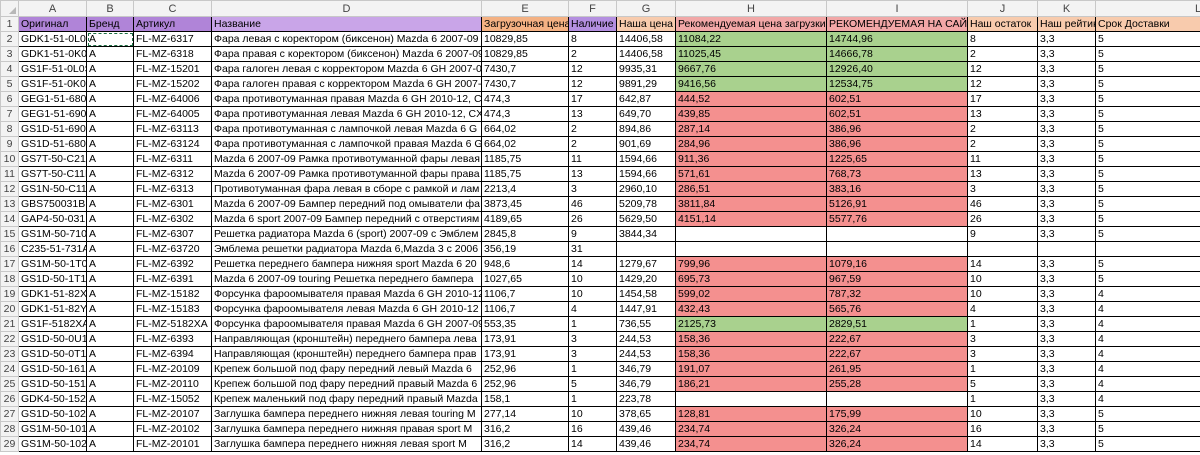 This screenshot has width=1200, height=455. I want to click on cell: 13, so click(592, 114).